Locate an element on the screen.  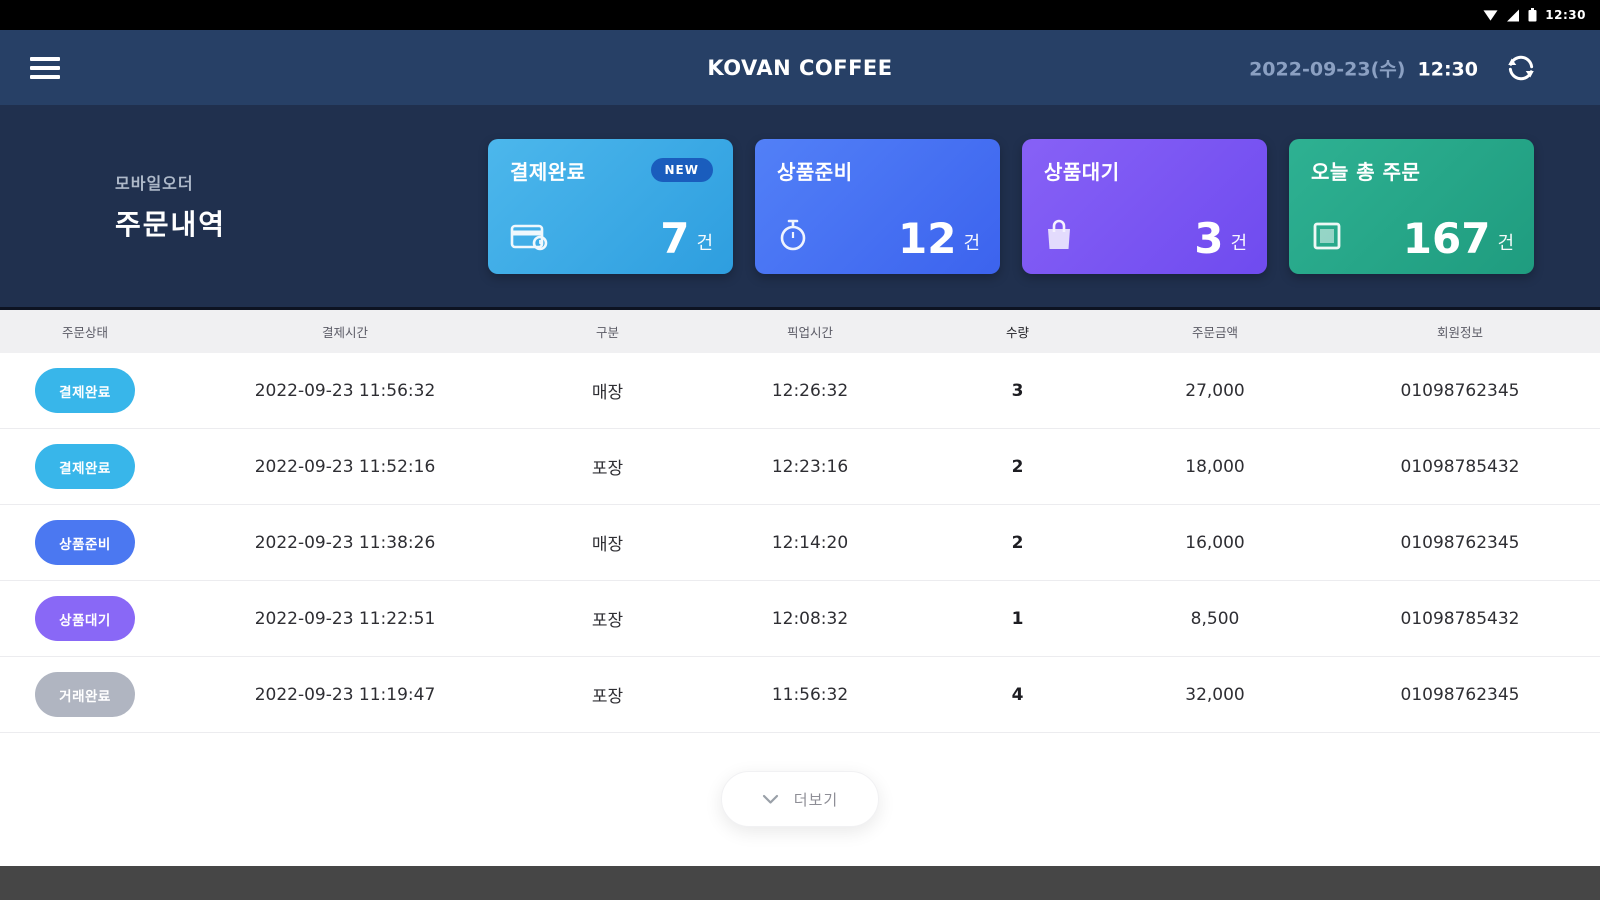
card-label: 상품준비 is located at coordinates (815, 171).